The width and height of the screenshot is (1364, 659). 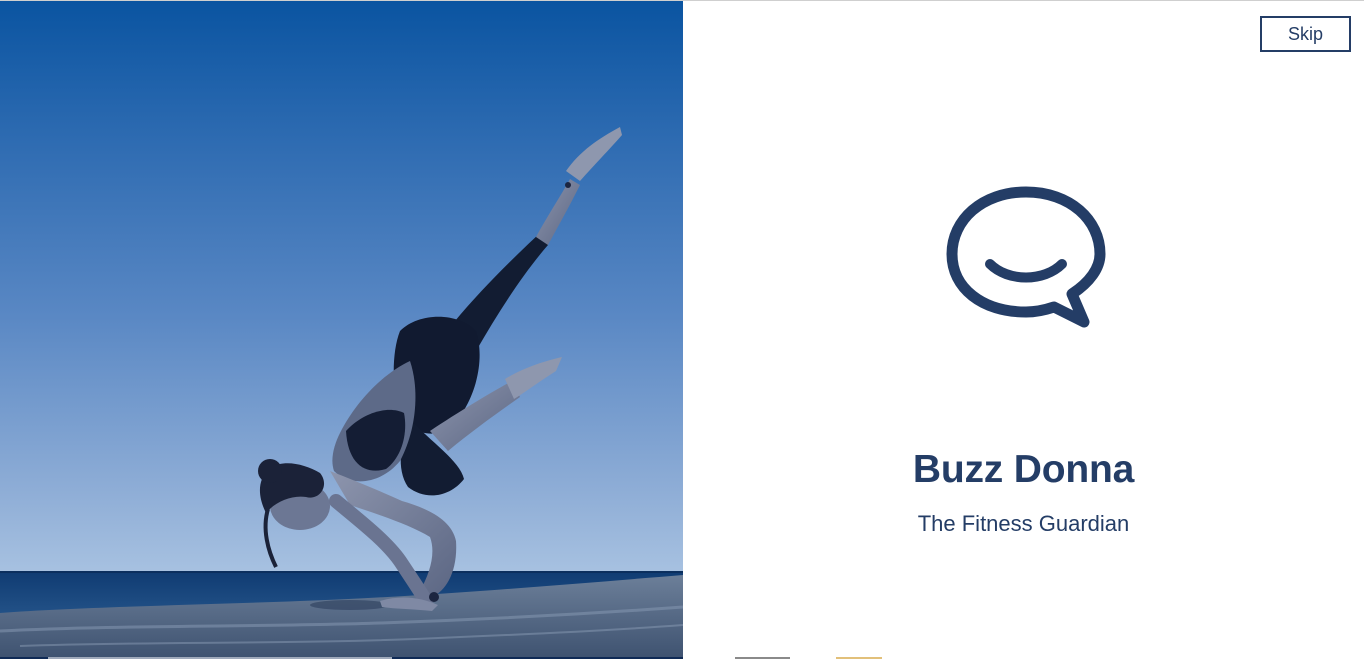 I want to click on app-tagline: The Fitness Guardian, so click(x=1023, y=523).